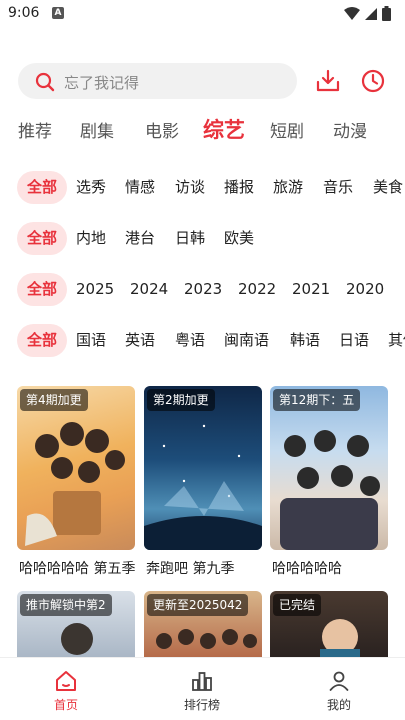 This screenshot has width=405, height=720. I want to click on show-card: 已完结, so click(329, 624).